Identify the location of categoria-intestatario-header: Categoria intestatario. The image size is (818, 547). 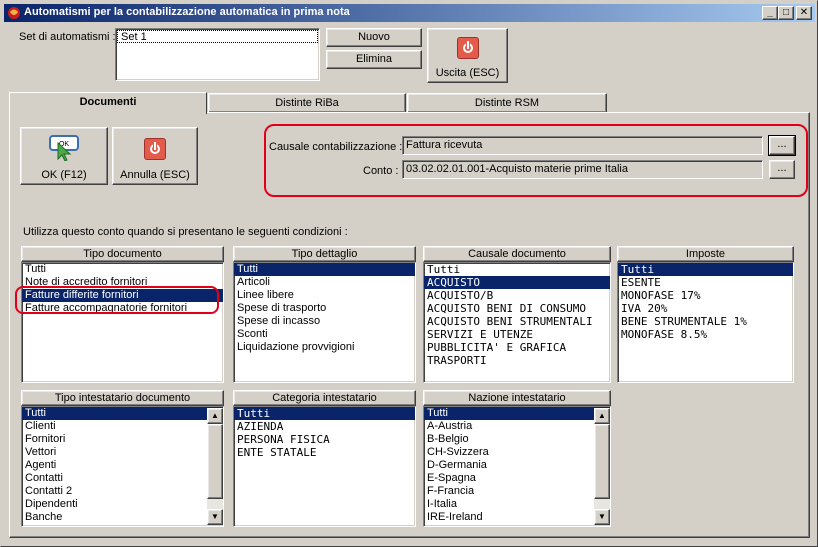
(324, 398).